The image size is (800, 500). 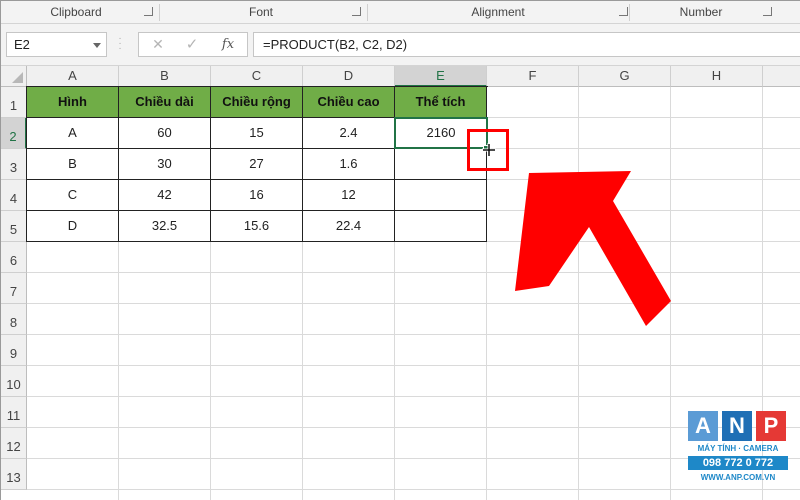 I want to click on row-header-8: 8, so click(x=14, y=319).